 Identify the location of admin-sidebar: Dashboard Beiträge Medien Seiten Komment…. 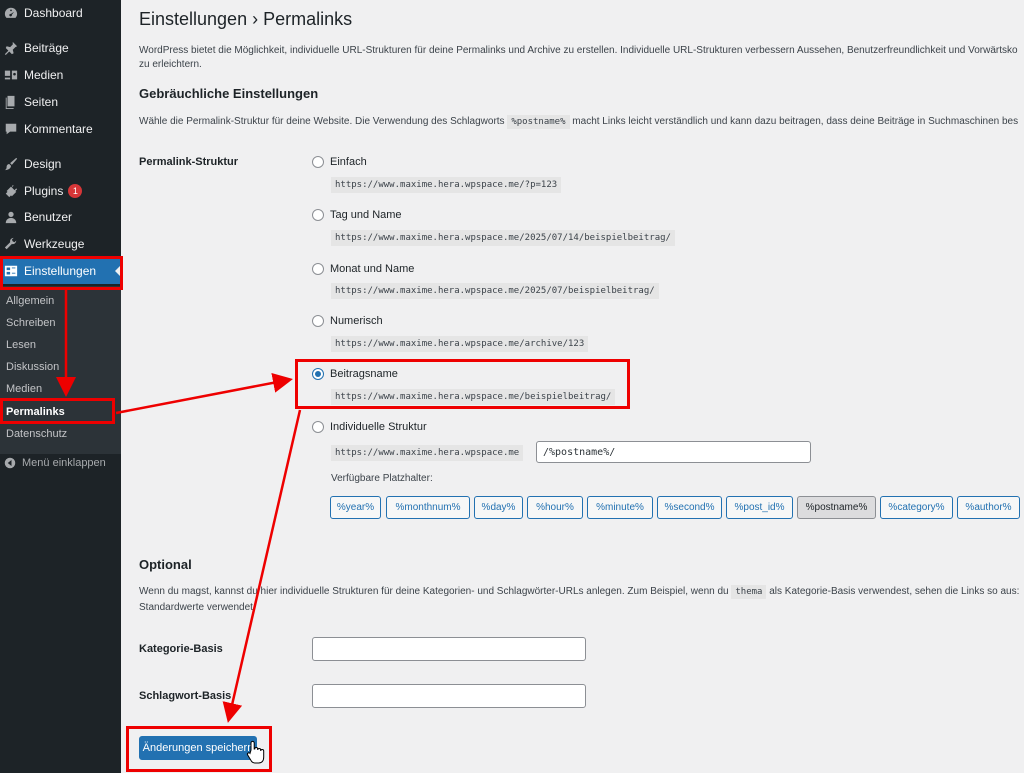
(60, 386).